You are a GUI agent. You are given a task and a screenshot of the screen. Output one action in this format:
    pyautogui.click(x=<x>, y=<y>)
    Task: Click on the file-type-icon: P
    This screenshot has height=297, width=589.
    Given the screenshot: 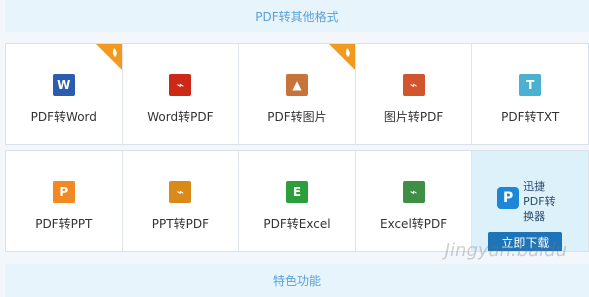 What is the action you would take?
    pyautogui.click(x=63, y=192)
    